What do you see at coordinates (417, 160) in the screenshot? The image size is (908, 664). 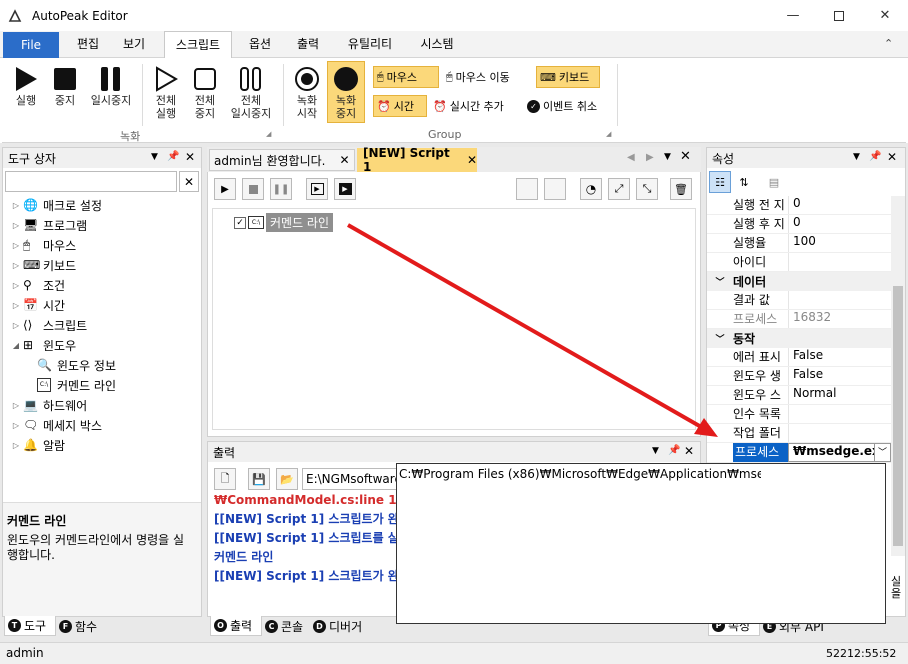 I see `tab-script-1: [NEW] Script 1 ✕` at bounding box center [417, 160].